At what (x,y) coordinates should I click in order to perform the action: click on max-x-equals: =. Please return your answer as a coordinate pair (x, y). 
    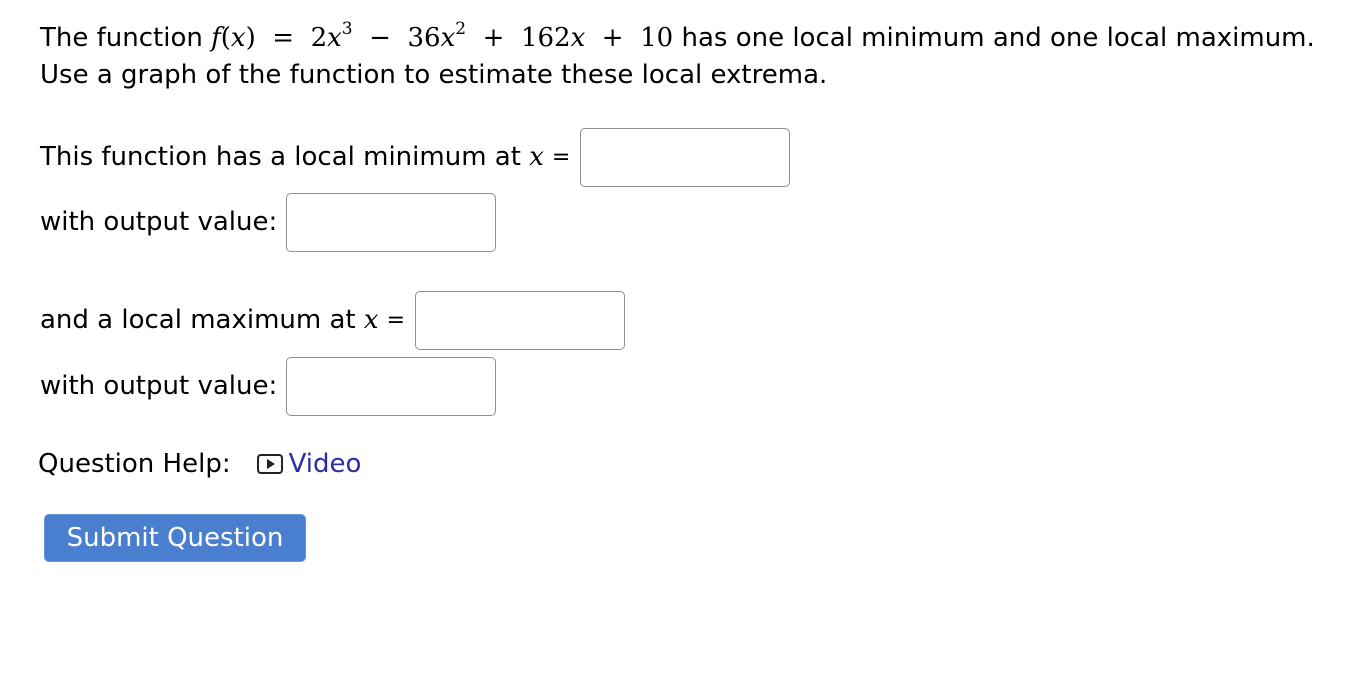
    Looking at the image, I should click on (395, 320).